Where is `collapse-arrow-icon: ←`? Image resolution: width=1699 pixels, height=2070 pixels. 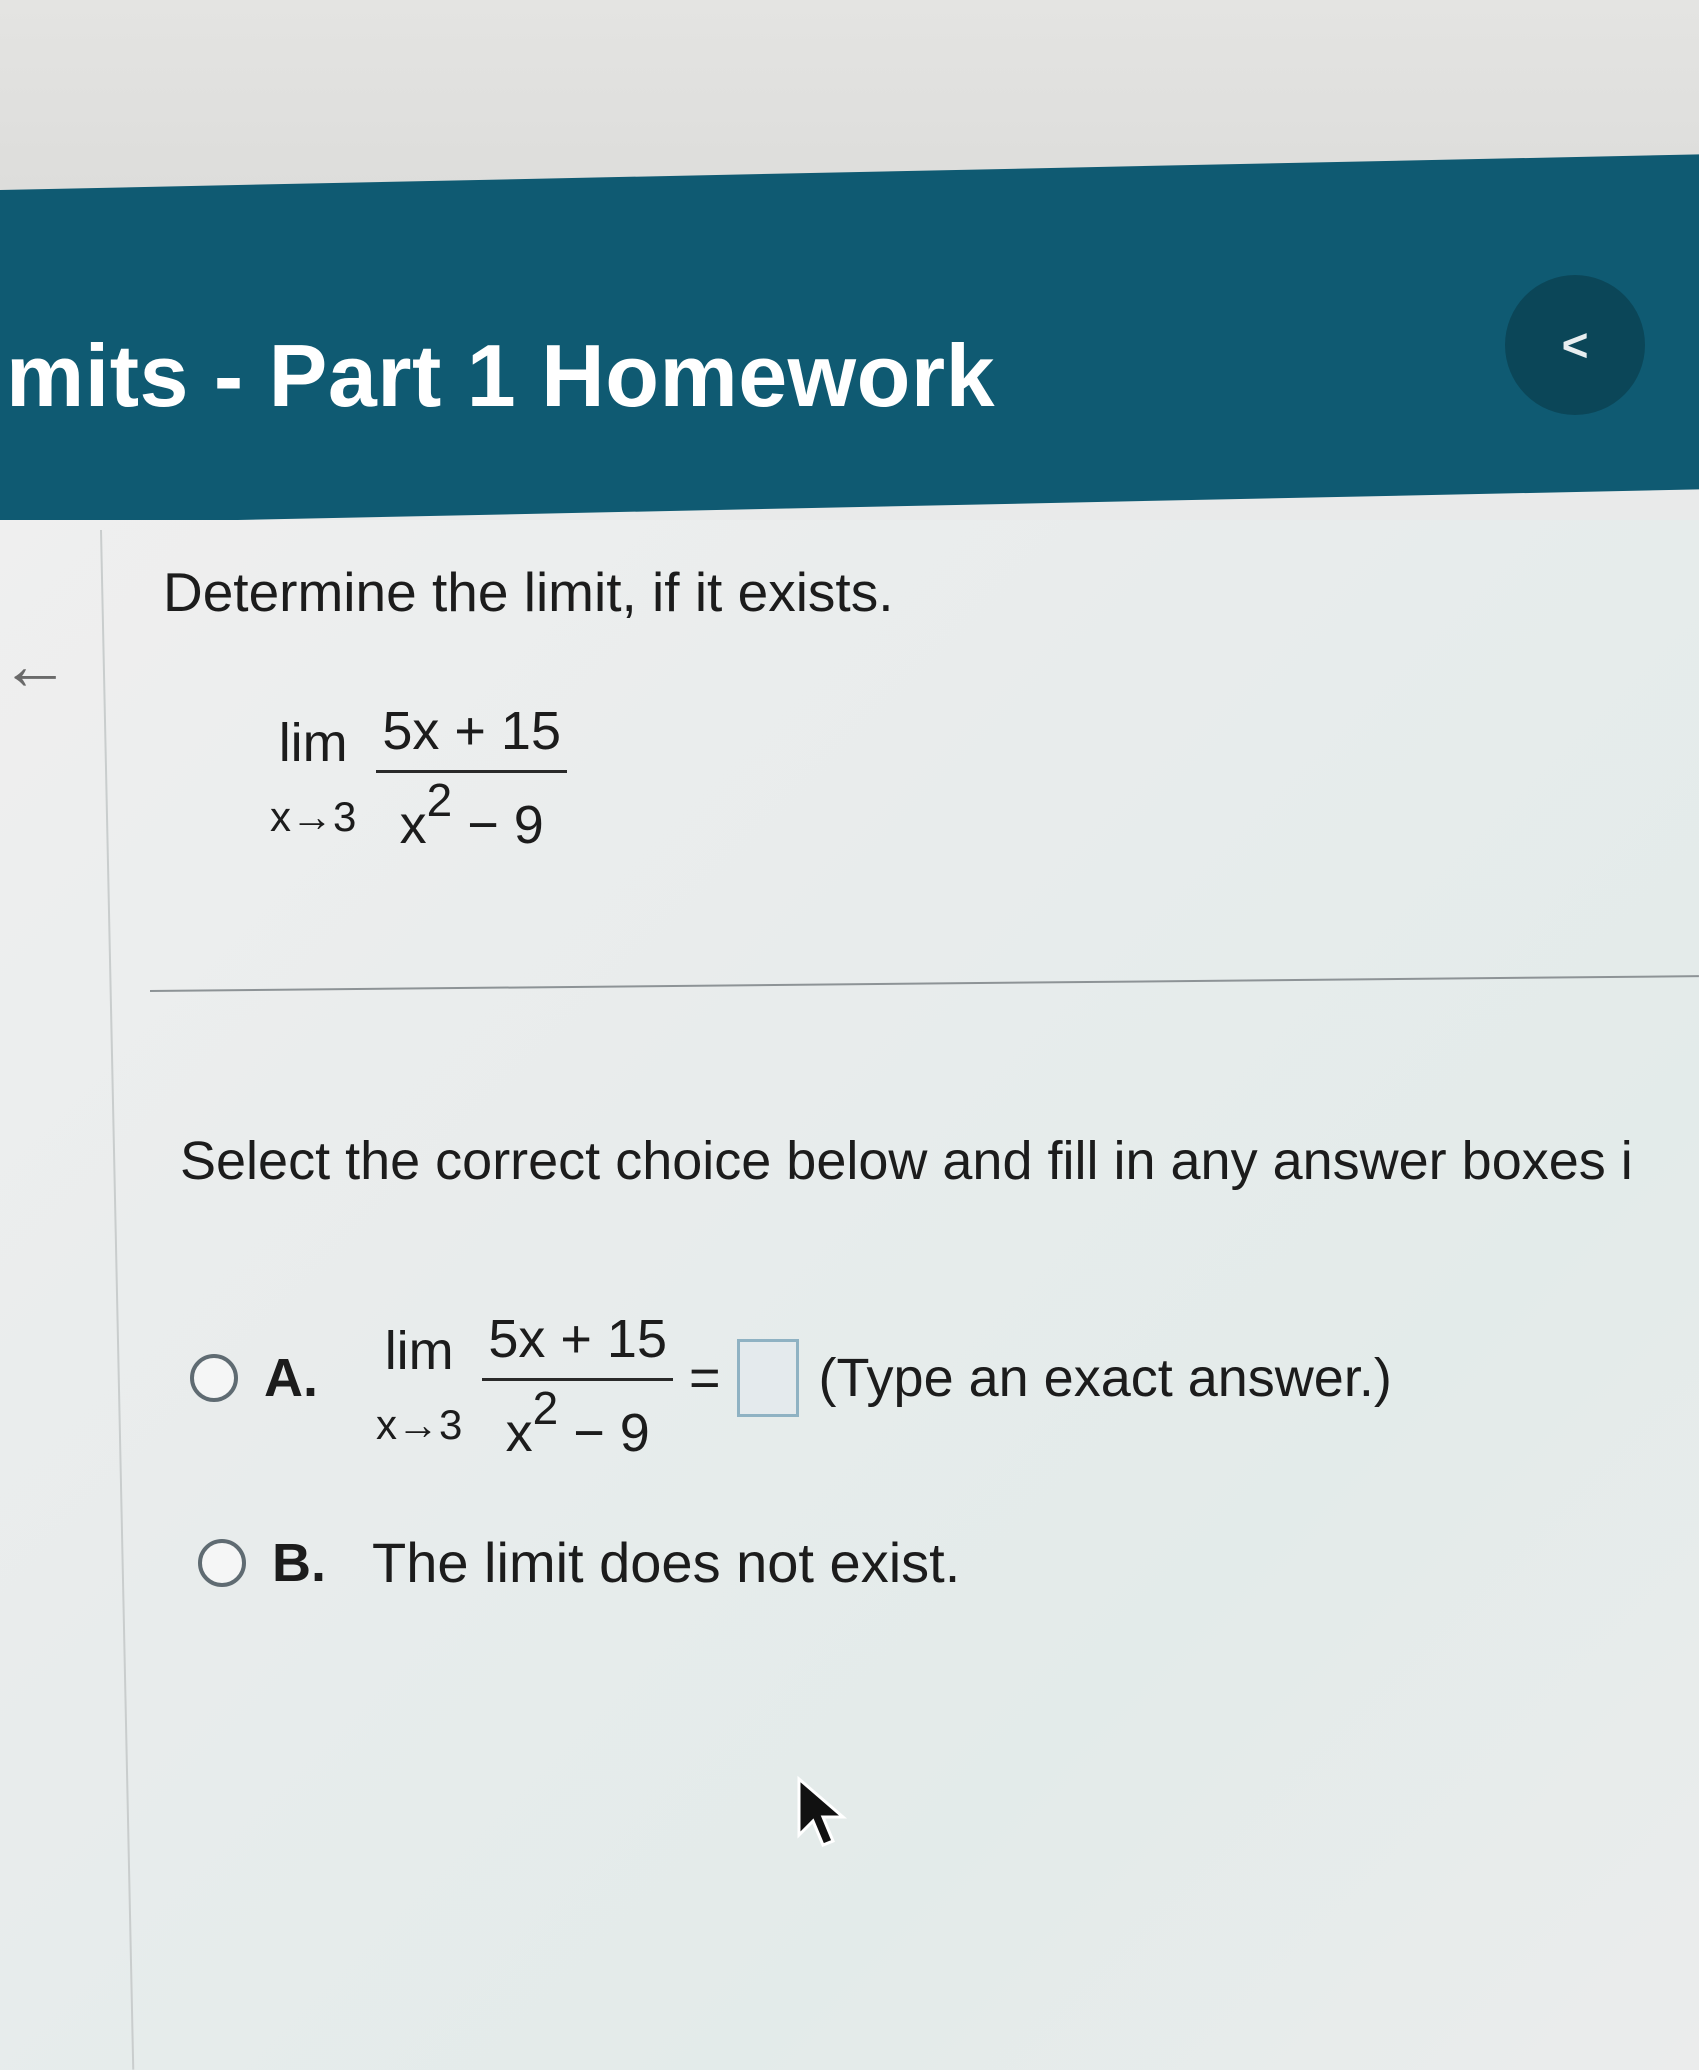
collapse-arrow-icon: ← is located at coordinates (35, 665).